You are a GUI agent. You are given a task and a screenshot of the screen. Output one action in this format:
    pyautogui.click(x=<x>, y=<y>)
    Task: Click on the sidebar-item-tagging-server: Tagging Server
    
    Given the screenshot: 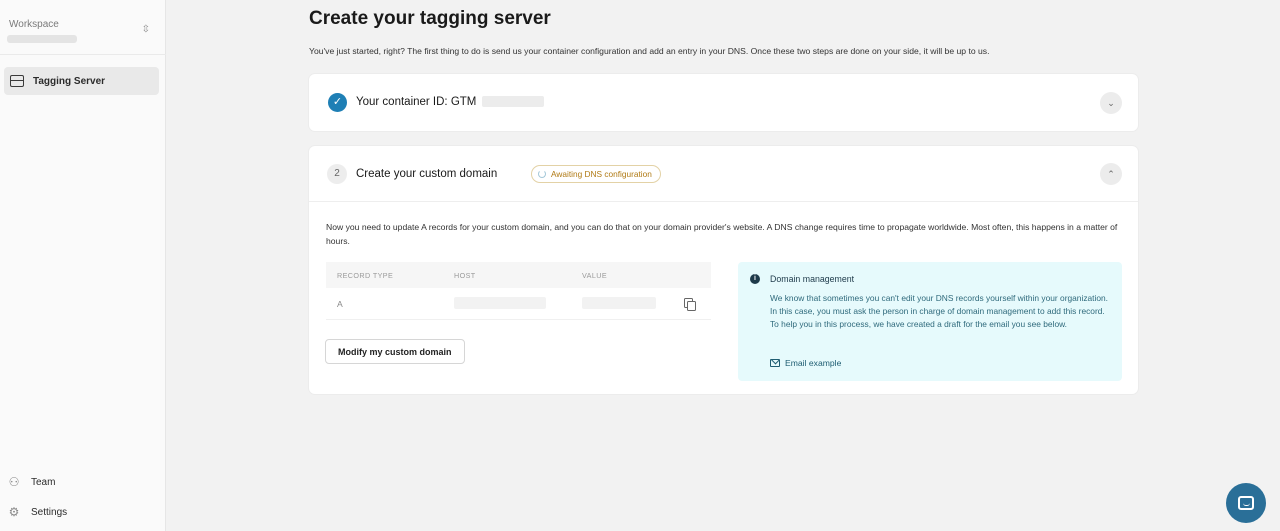 What is the action you would take?
    pyautogui.click(x=81, y=81)
    